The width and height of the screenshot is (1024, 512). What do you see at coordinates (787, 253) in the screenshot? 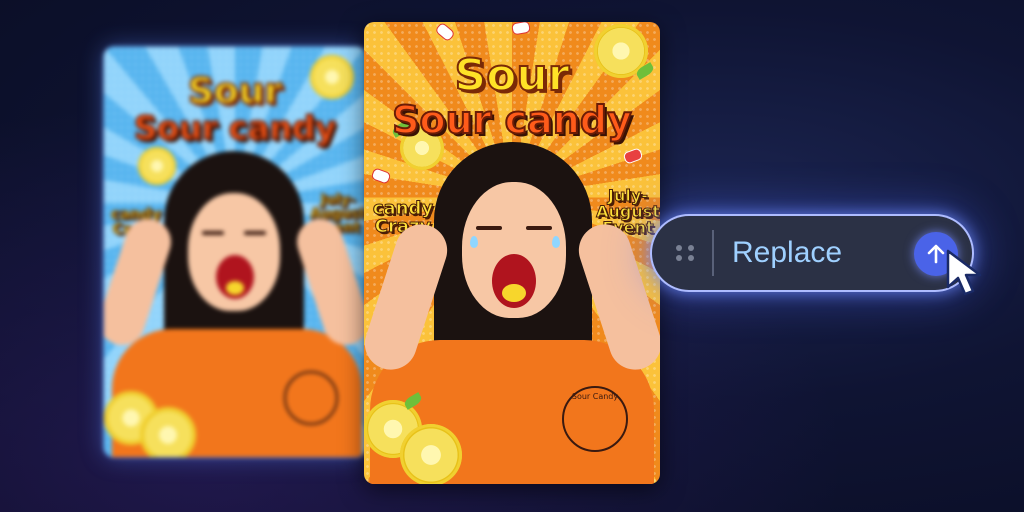
I see `replace-label: Replace` at bounding box center [787, 253].